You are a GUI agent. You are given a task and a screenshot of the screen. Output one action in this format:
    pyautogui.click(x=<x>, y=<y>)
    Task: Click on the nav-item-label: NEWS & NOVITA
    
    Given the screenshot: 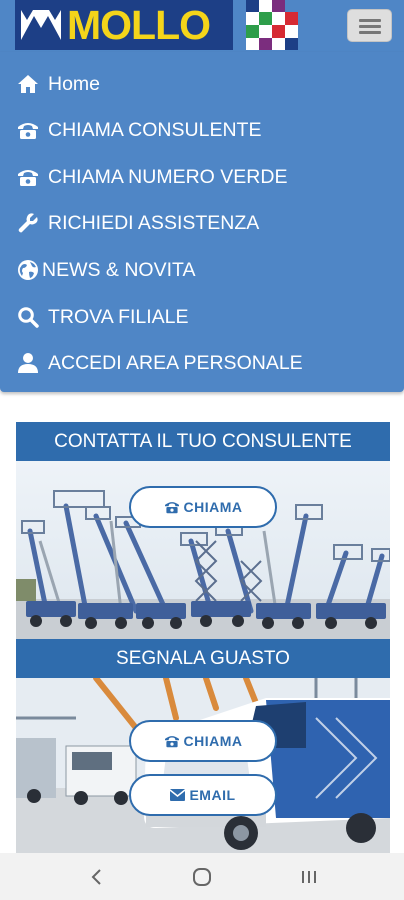 What is the action you would take?
    pyautogui.click(x=119, y=269)
    